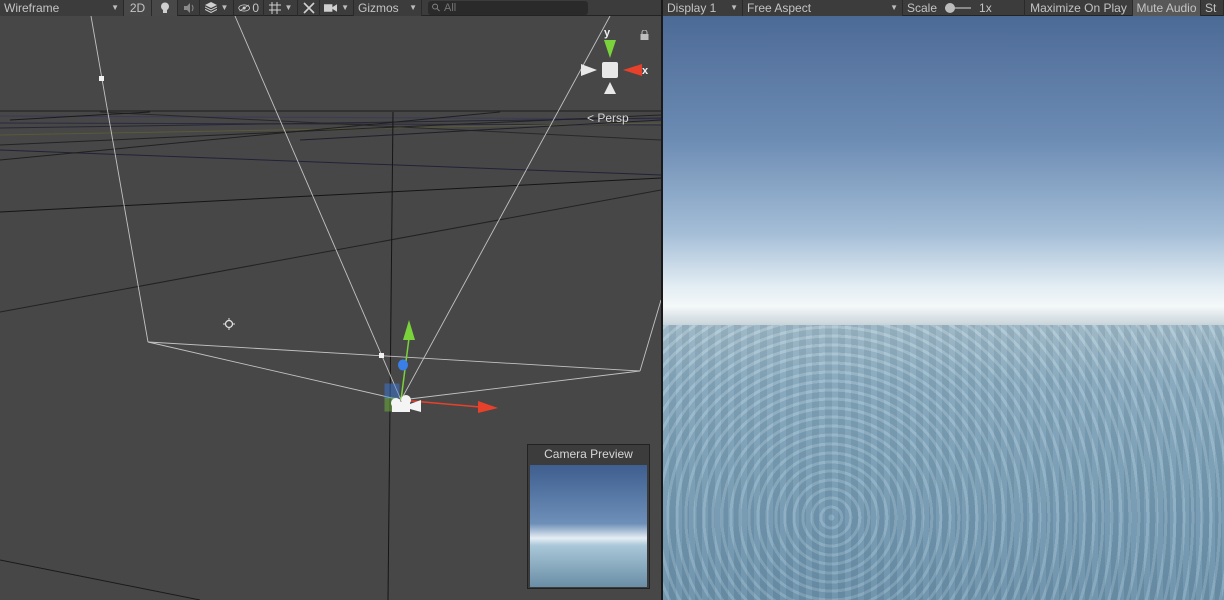  I want to click on maximize-label: Maximize On Play, so click(1078, 7).